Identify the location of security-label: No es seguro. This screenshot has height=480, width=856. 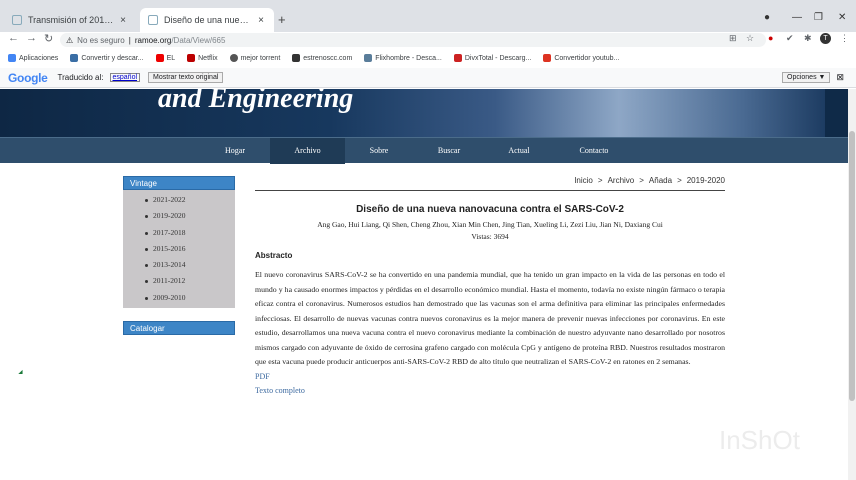
(101, 40).